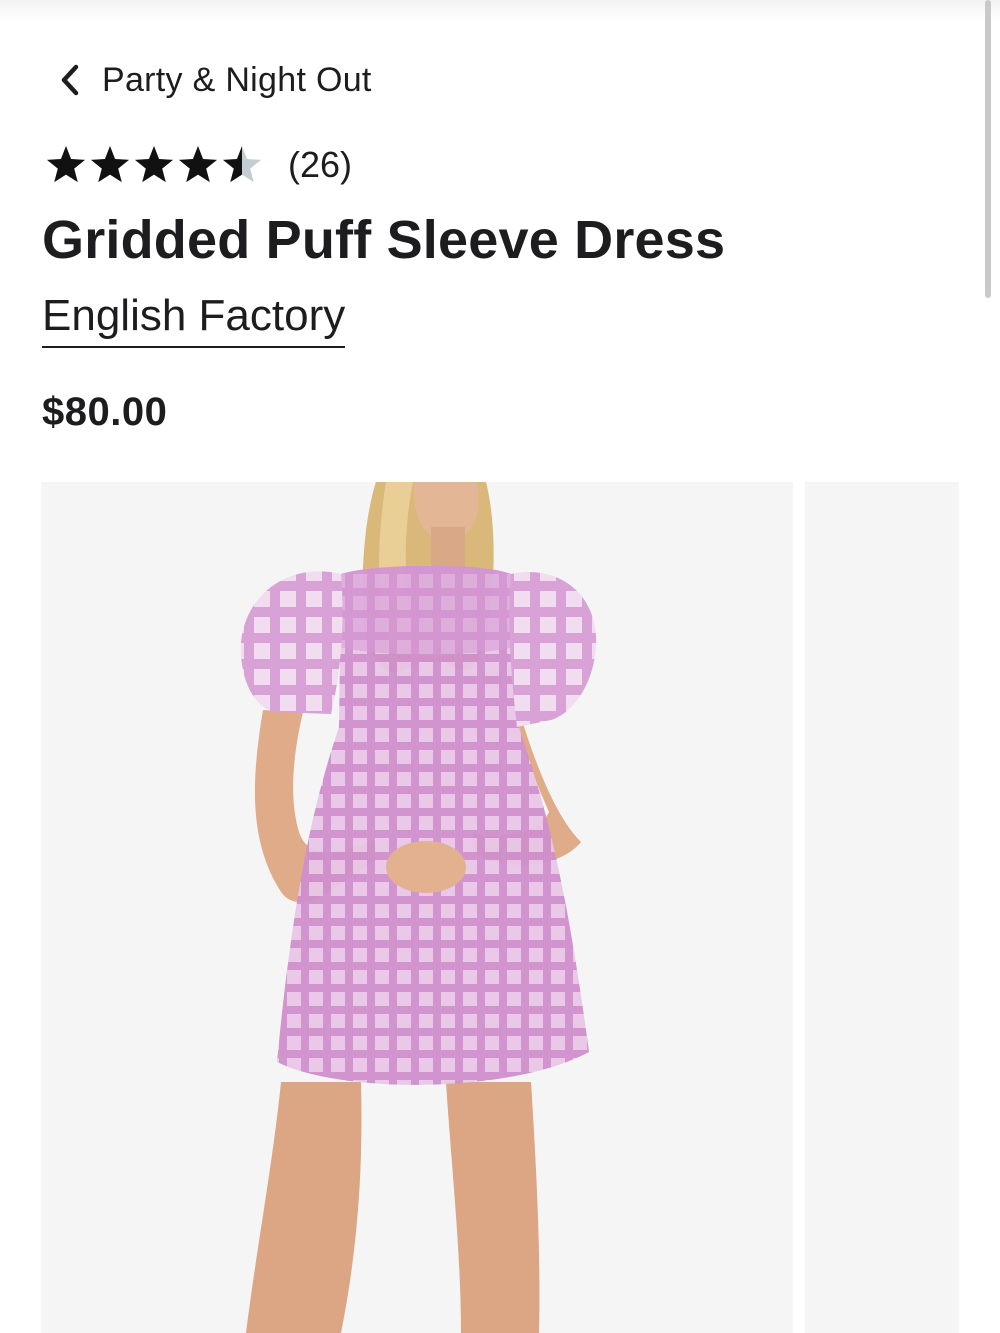  I want to click on product-title: Gridded Puff Sleeve Dress, so click(384, 240).